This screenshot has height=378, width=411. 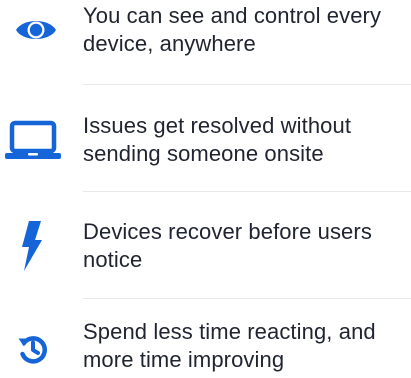 What do you see at coordinates (32, 350) in the screenshot?
I see `history-clock-icon` at bounding box center [32, 350].